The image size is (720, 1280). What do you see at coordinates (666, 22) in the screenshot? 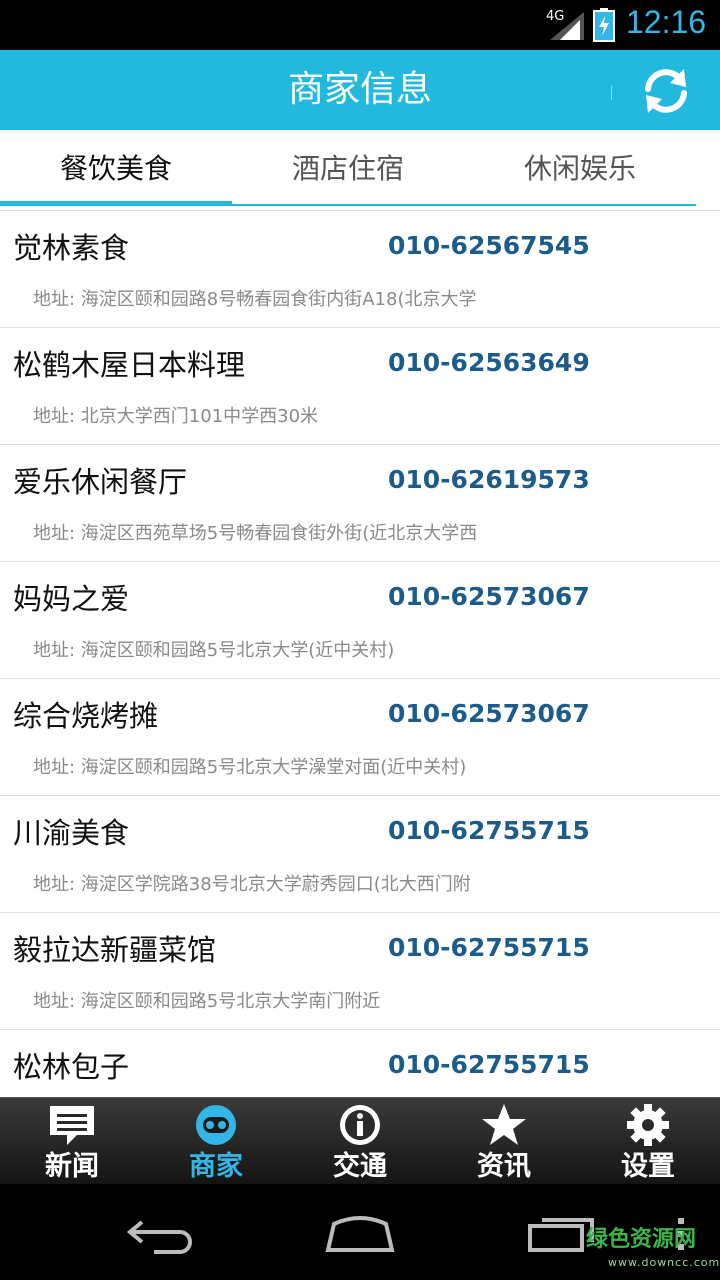
I see `clock: 12:16` at bounding box center [666, 22].